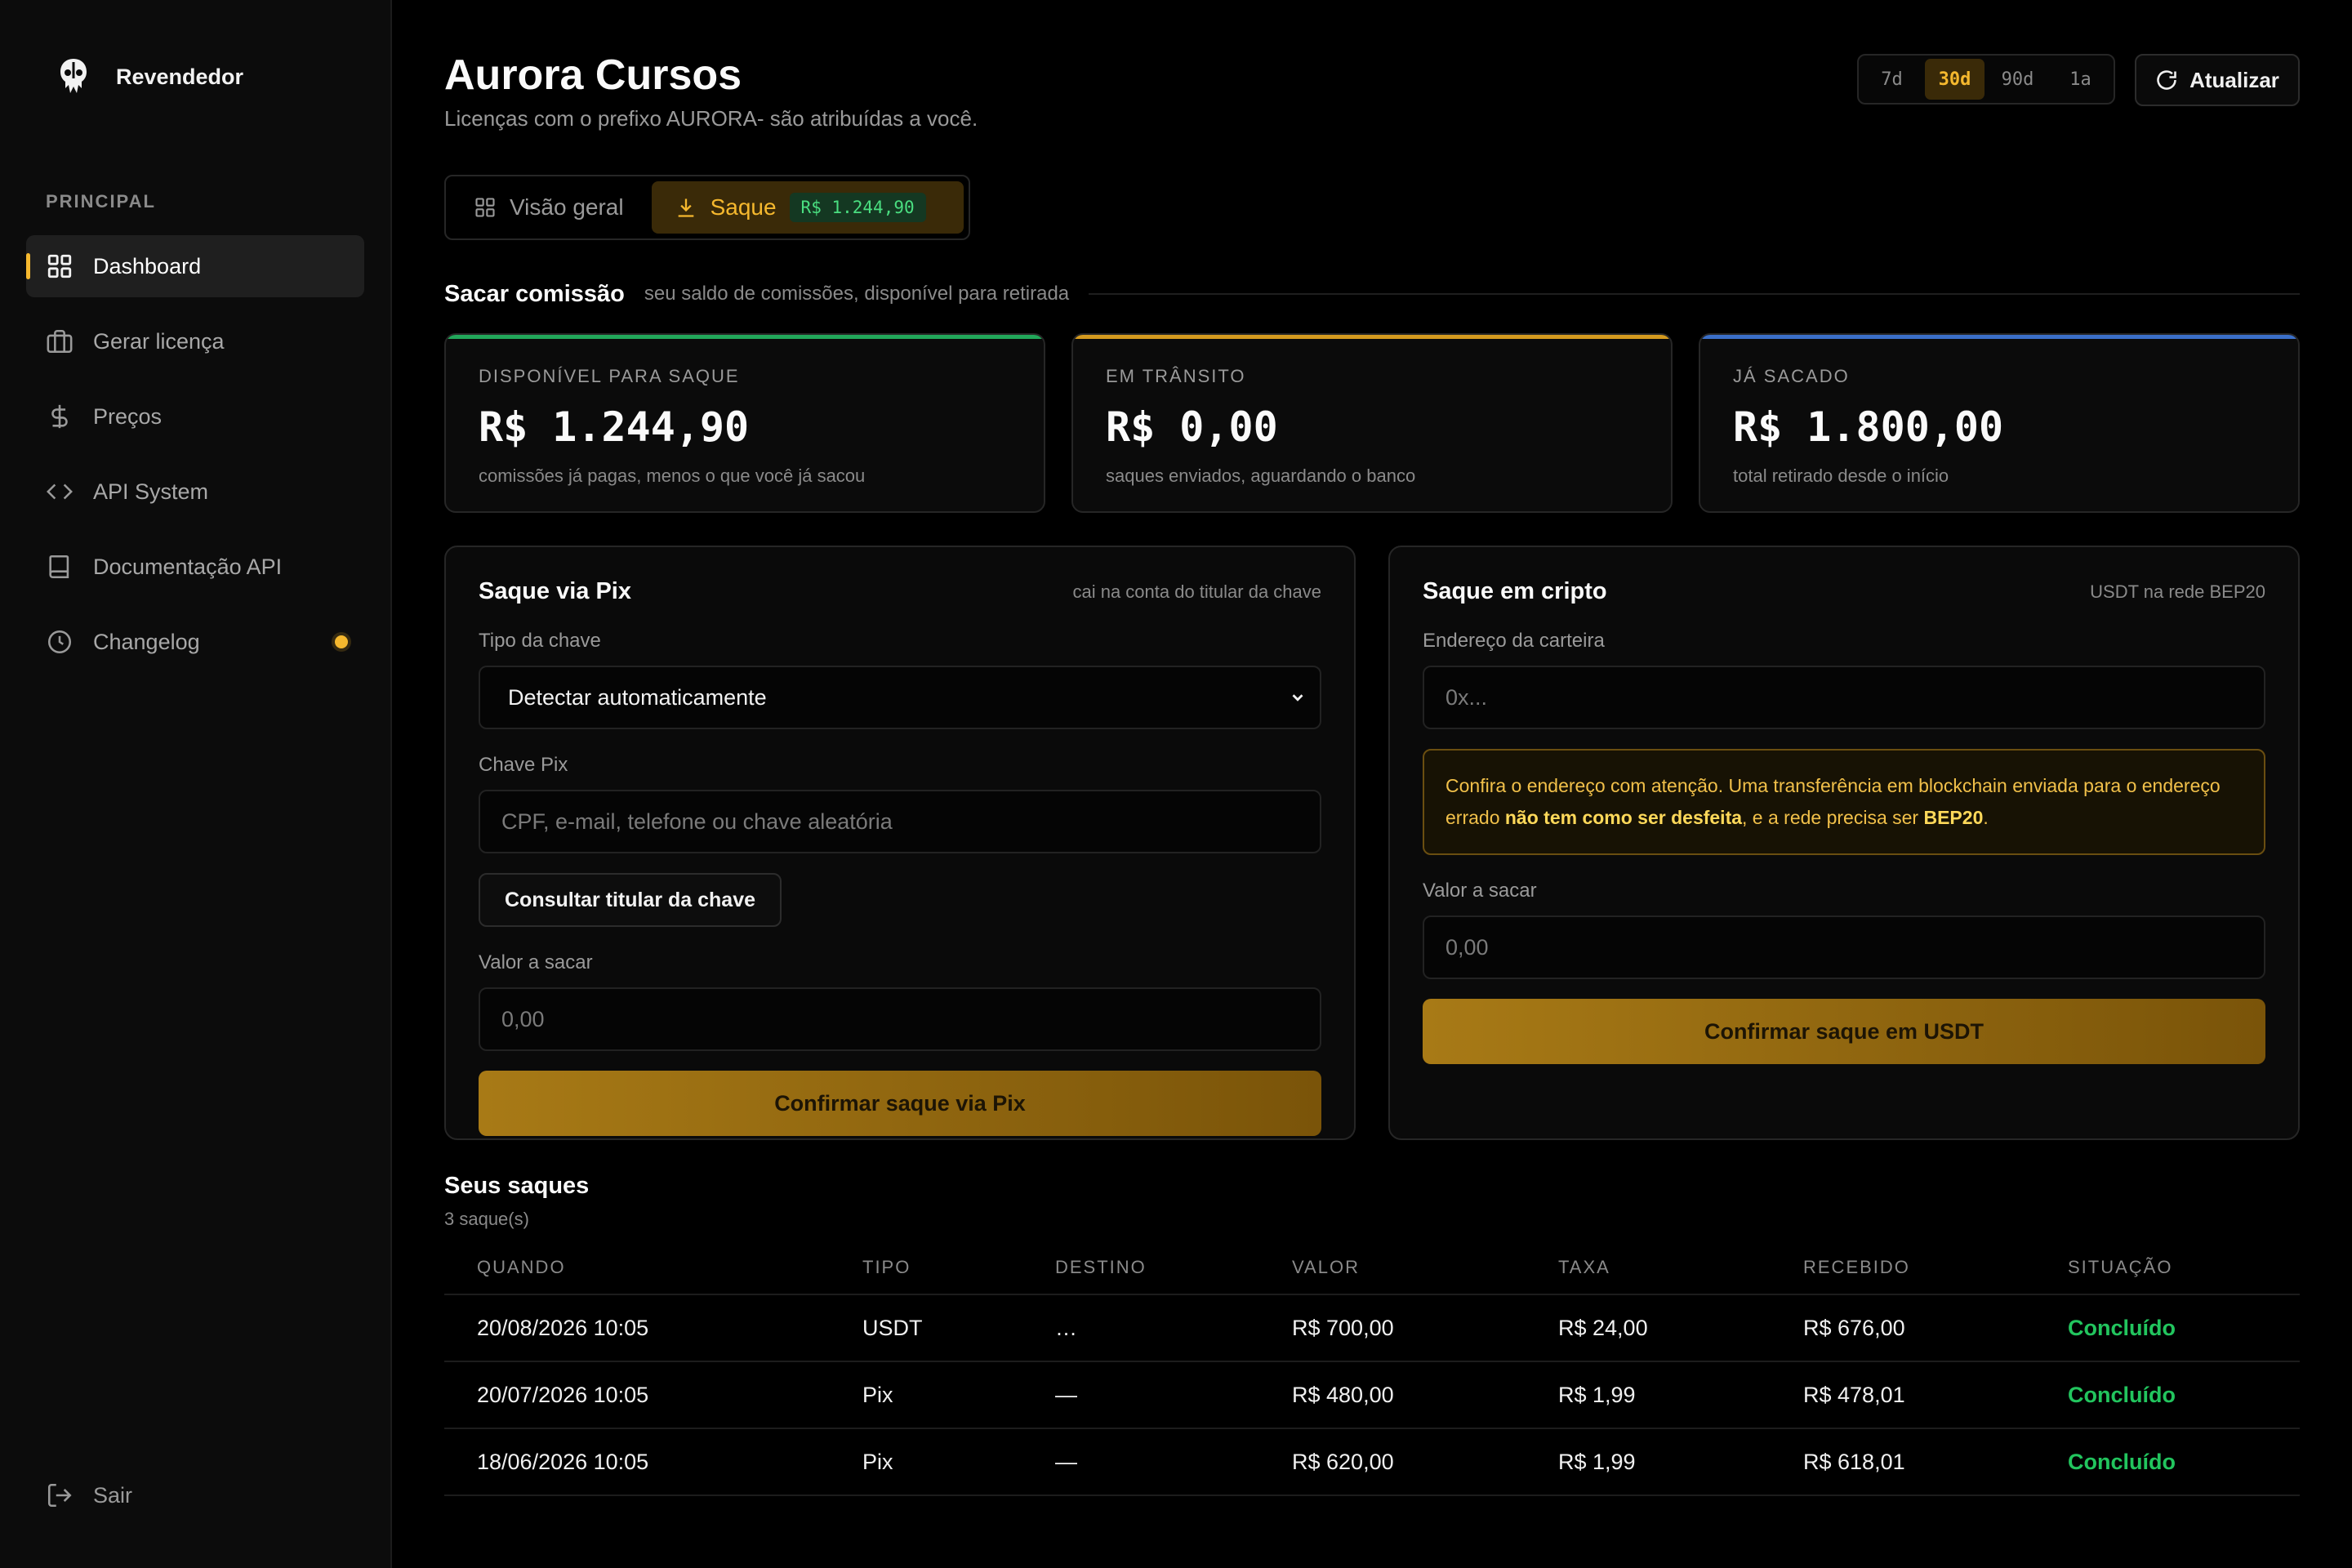  Describe the element at coordinates (1066, 1394) in the screenshot. I see `cell-destination: —` at that location.